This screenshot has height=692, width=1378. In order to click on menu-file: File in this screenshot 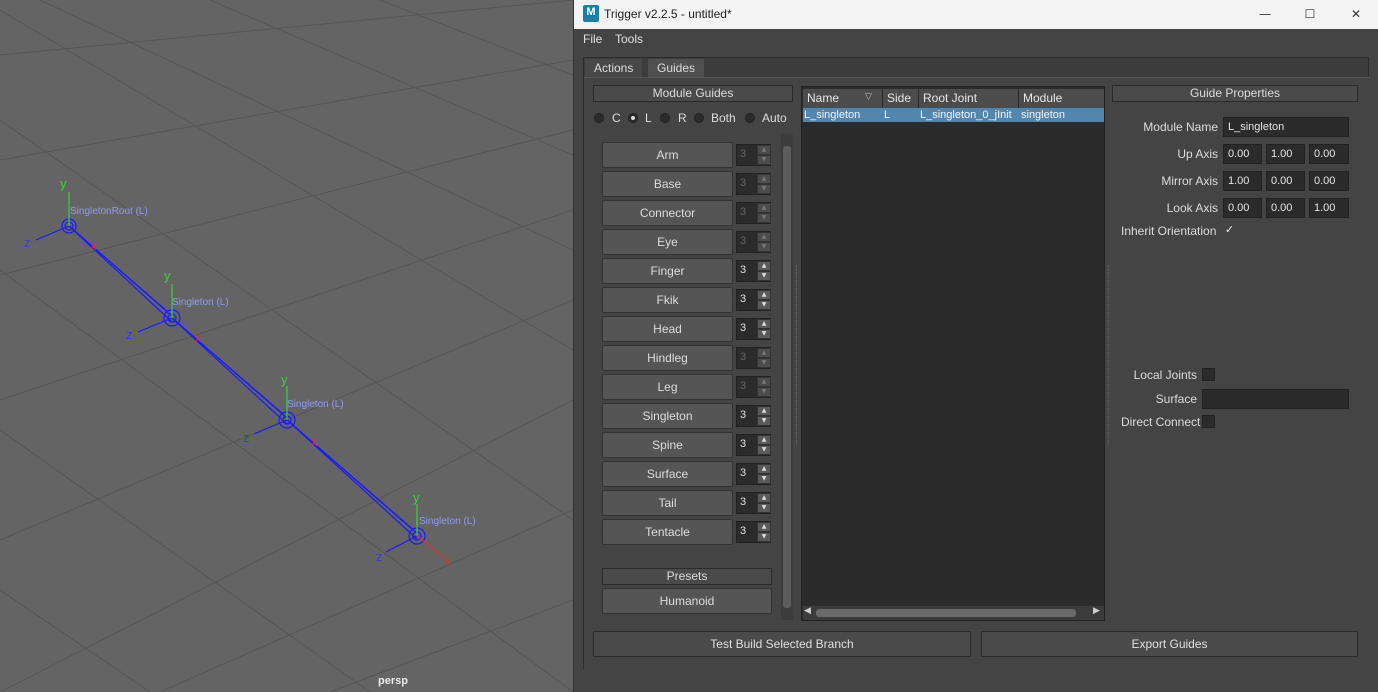, I will do `click(592, 39)`.